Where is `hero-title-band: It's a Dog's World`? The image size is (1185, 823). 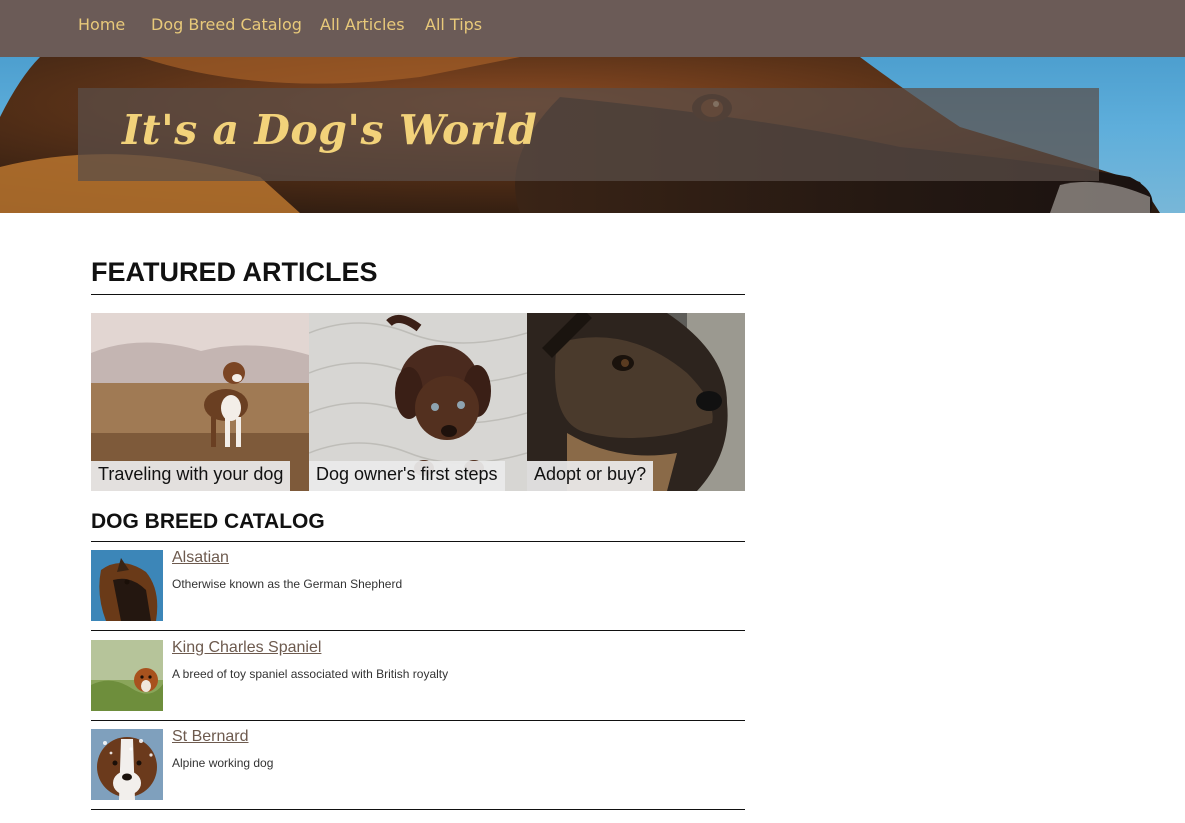
hero-title-band: It's a Dog's World is located at coordinates (588, 134).